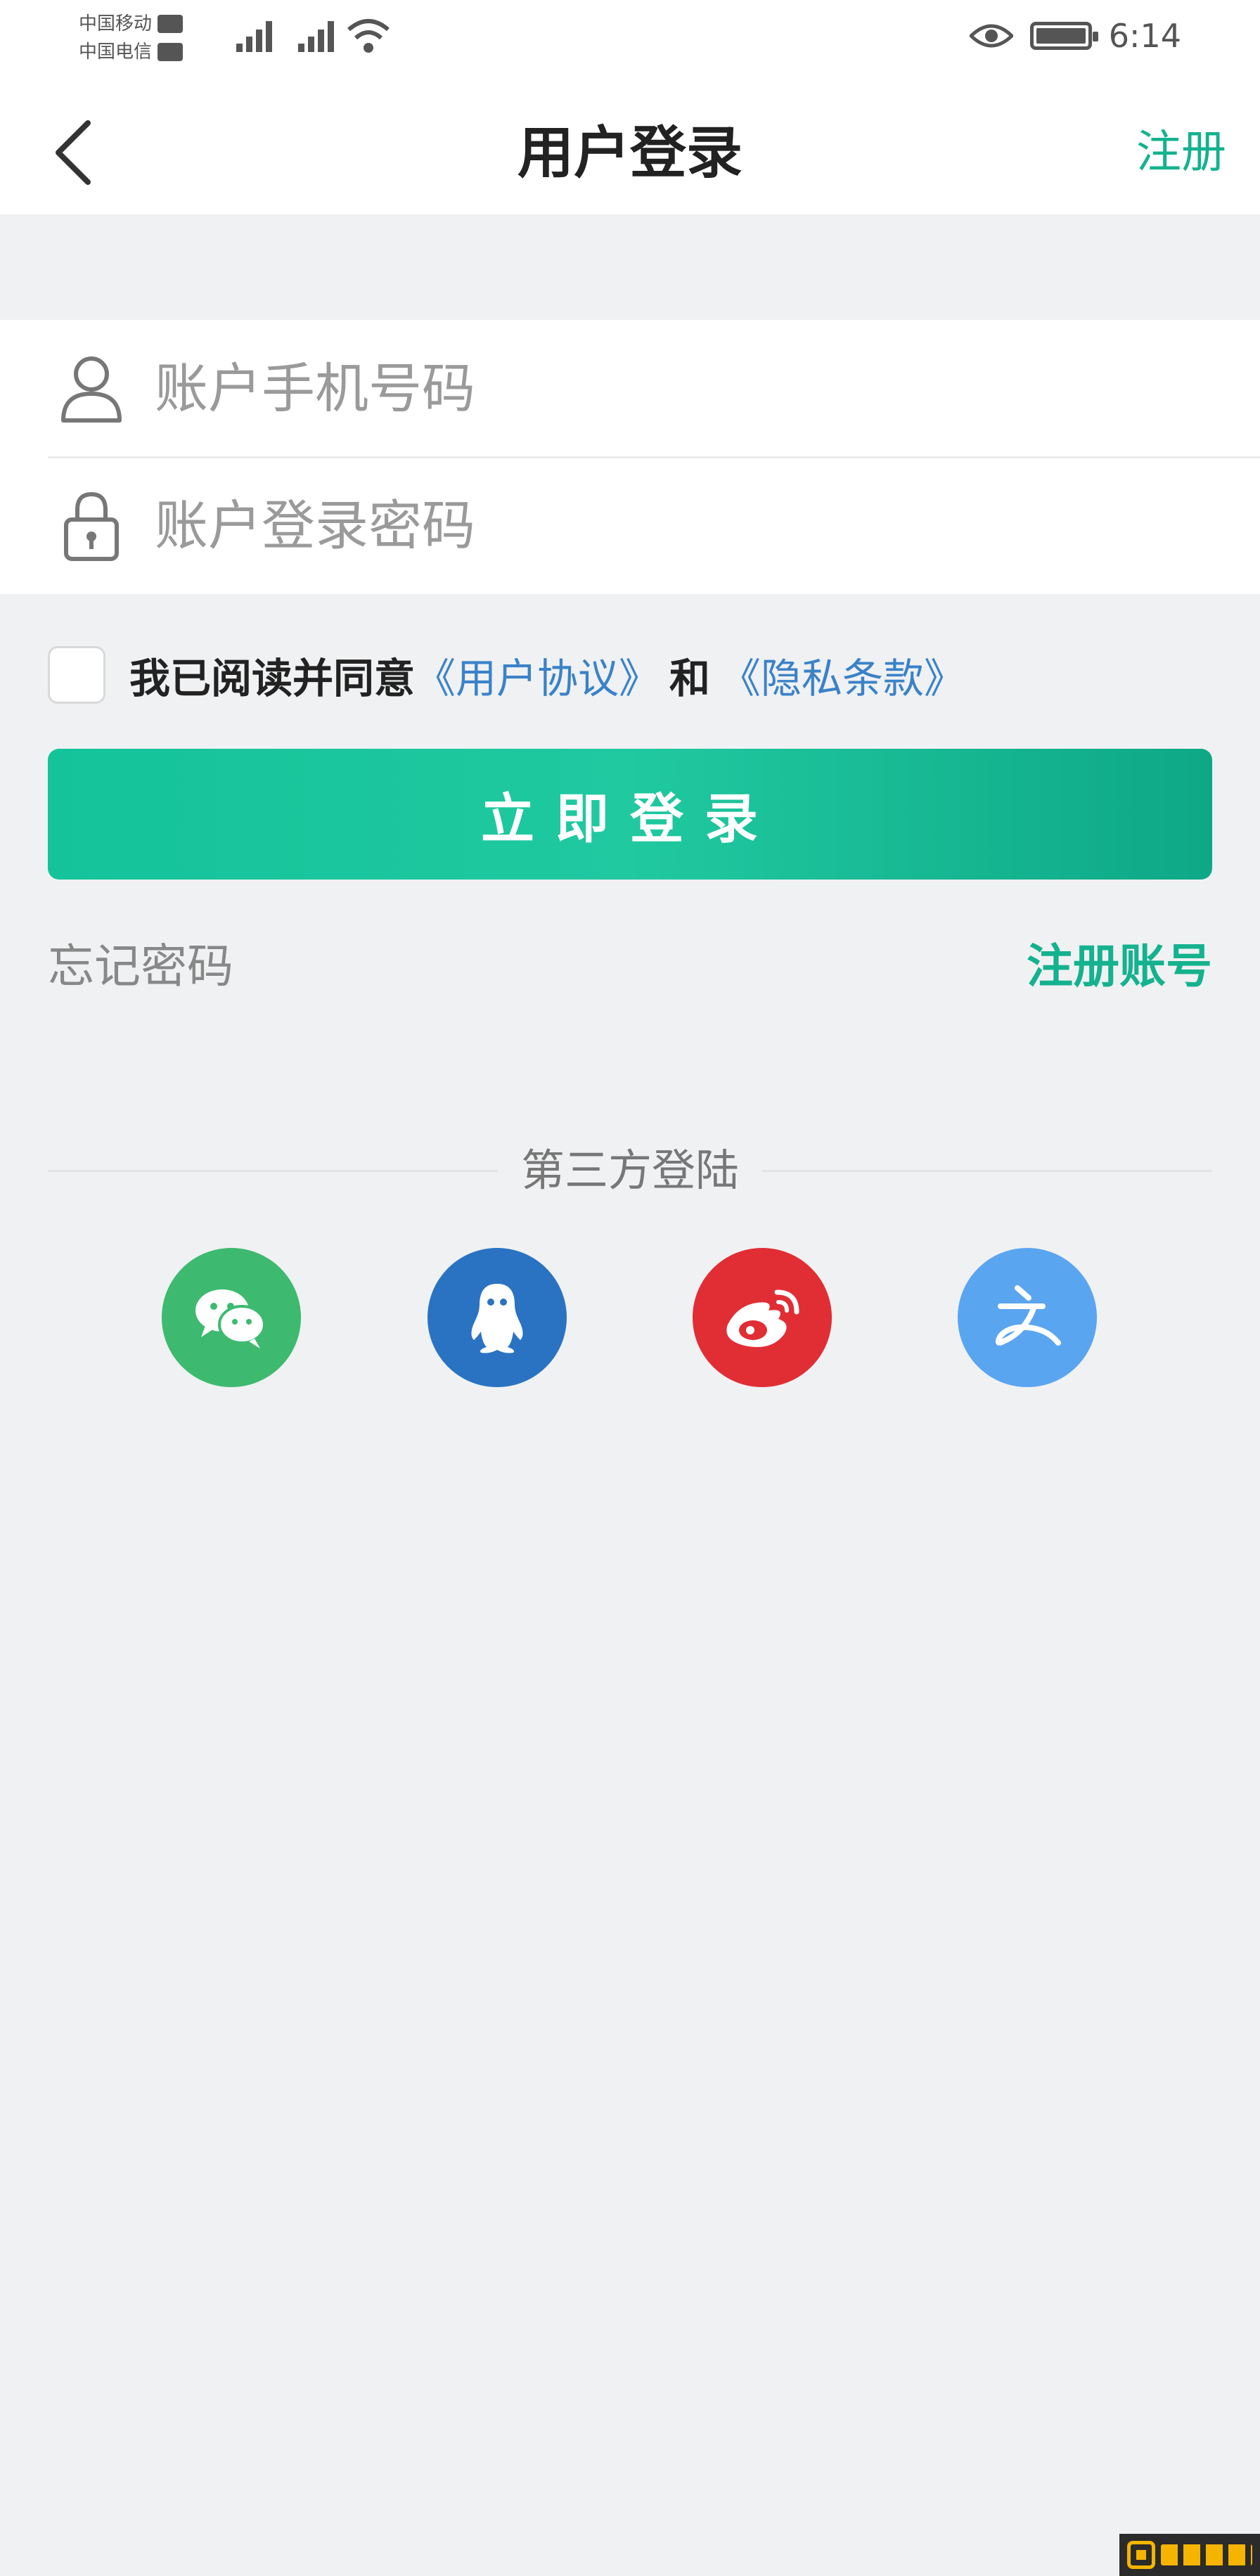 The height and width of the screenshot is (2576, 1260). I want to click on wechat-icon, so click(231, 1318).